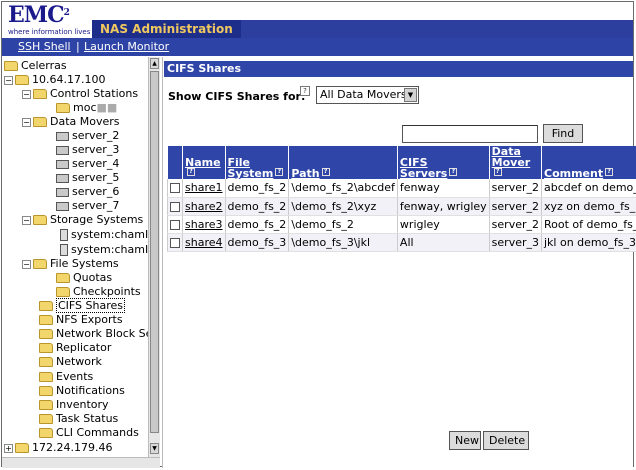 Image resolution: width=636 pixels, height=470 pixels. Describe the element at coordinates (82, 391) in the screenshot. I see `tree-item-notifications: Notifications` at that location.